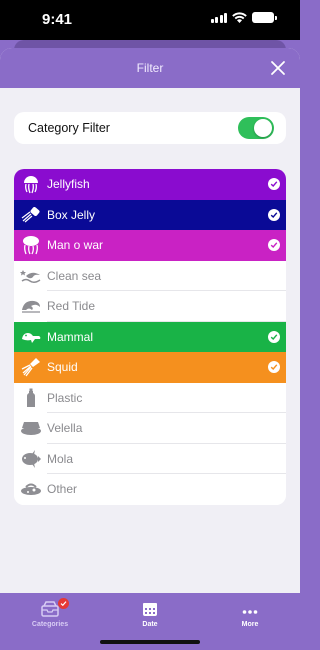 The image size is (320, 650). I want to click on red-tide-icon, so click(30, 306).